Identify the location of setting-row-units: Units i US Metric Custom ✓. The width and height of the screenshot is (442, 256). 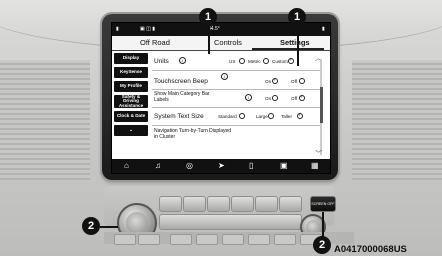
(236, 61).